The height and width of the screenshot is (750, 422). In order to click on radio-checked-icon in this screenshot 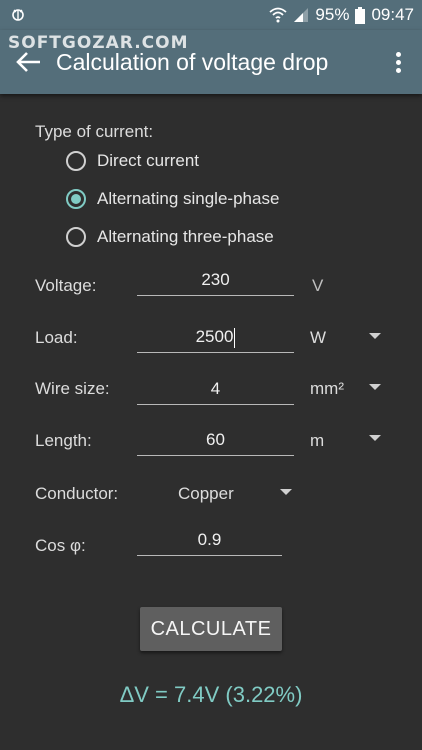, I will do `click(76, 199)`.